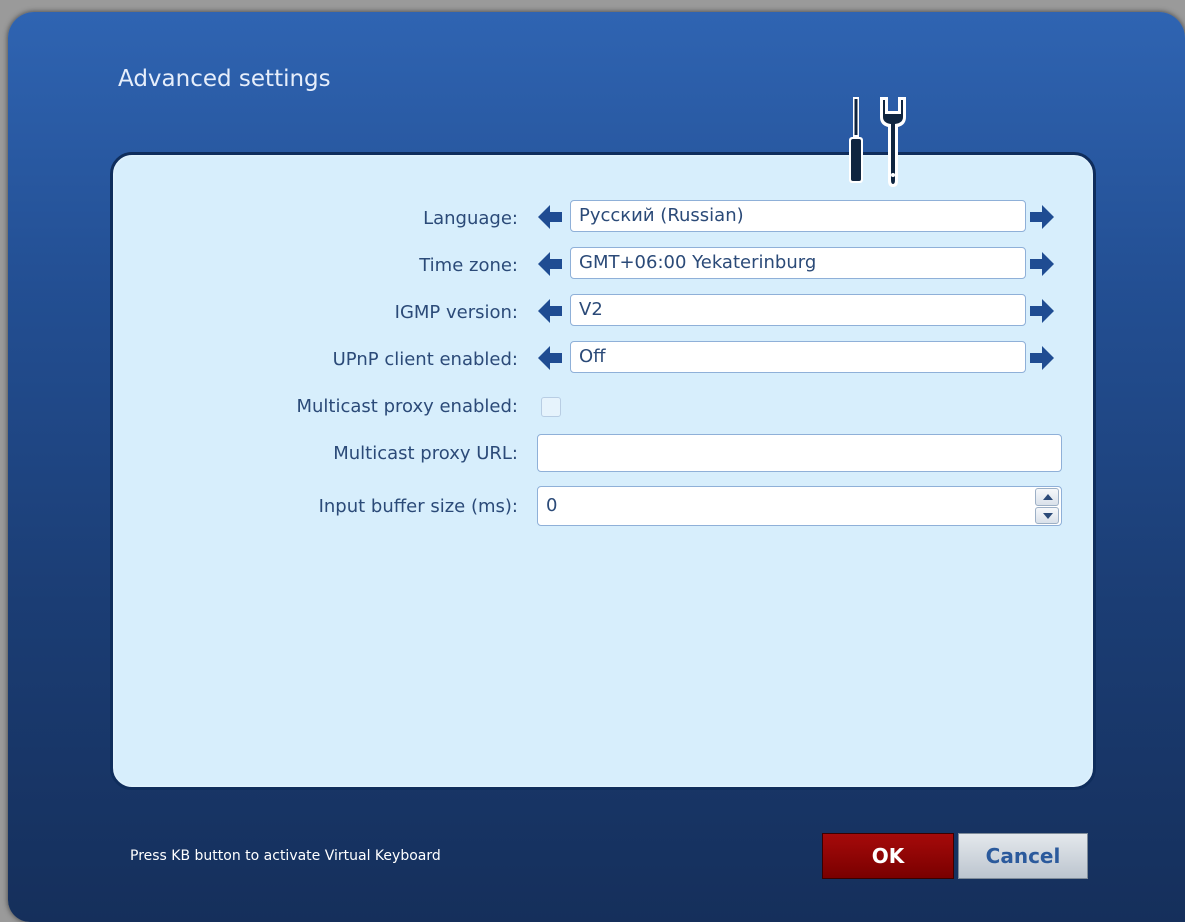 The image size is (1185, 922). What do you see at coordinates (456, 312) in the screenshot?
I see `igmp-version-label: IGMP version:` at bounding box center [456, 312].